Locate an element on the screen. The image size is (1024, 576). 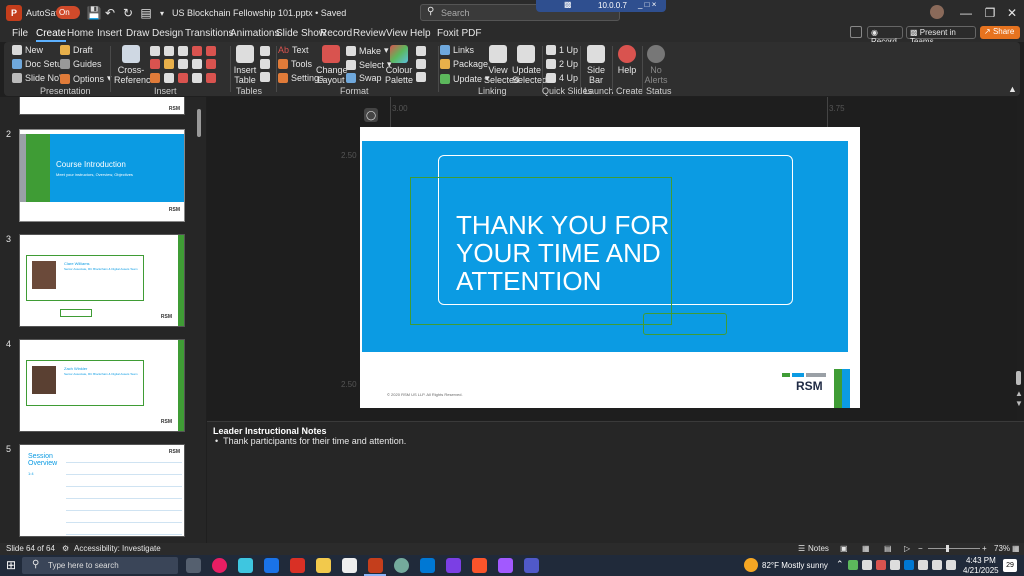
no-alerts-button: No Alerts is located at coordinates (656, 65).